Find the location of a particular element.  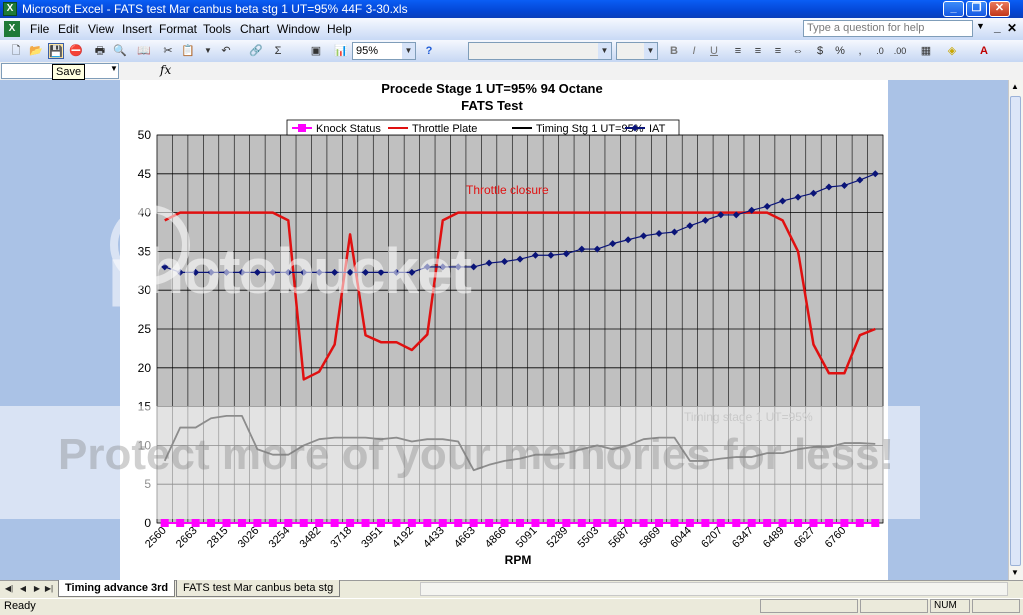

chart-wizard-icon: 📊 is located at coordinates (341, 51).